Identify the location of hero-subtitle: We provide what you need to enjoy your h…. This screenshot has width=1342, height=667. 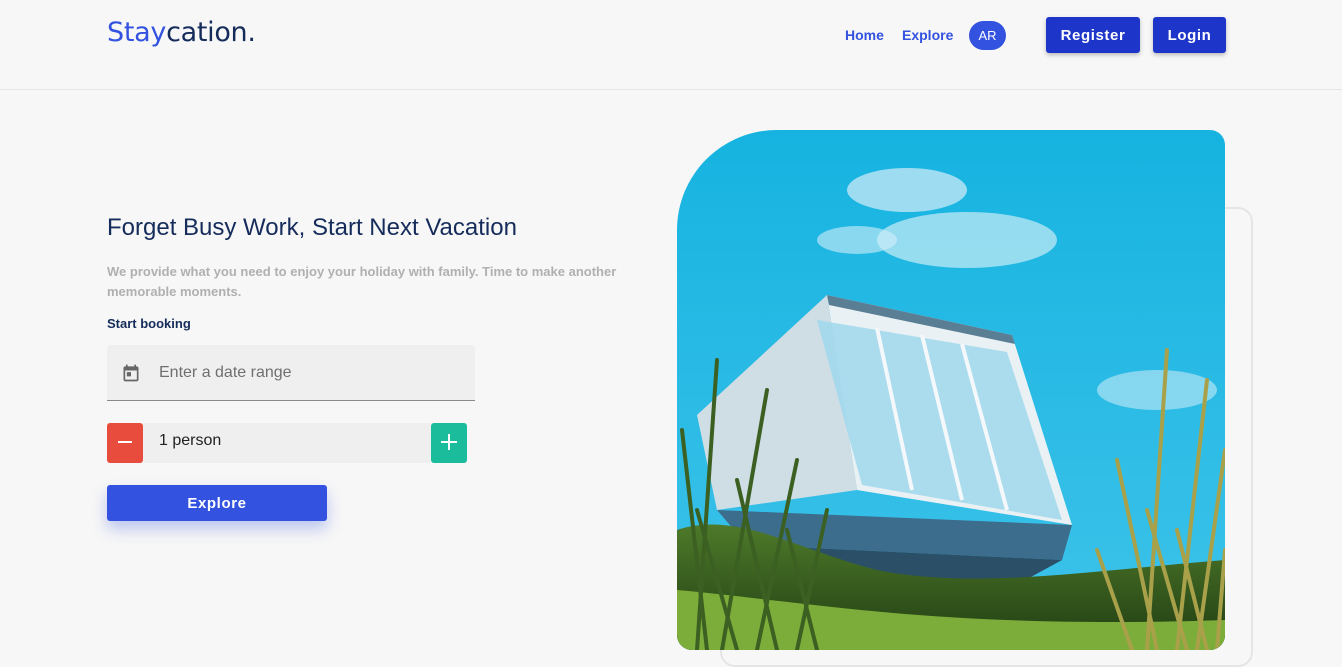
(362, 281).